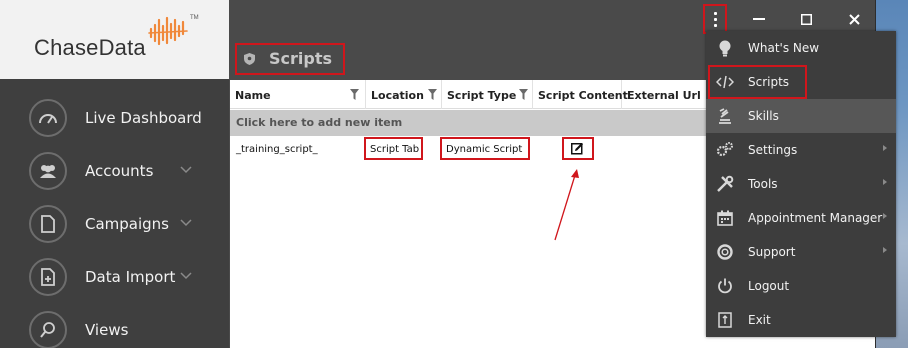 The width and height of the screenshot is (908, 348). What do you see at coordinates (301, 58) in the screenshot?
I see `page-title: Scripts` at bounding box center [301, 58].